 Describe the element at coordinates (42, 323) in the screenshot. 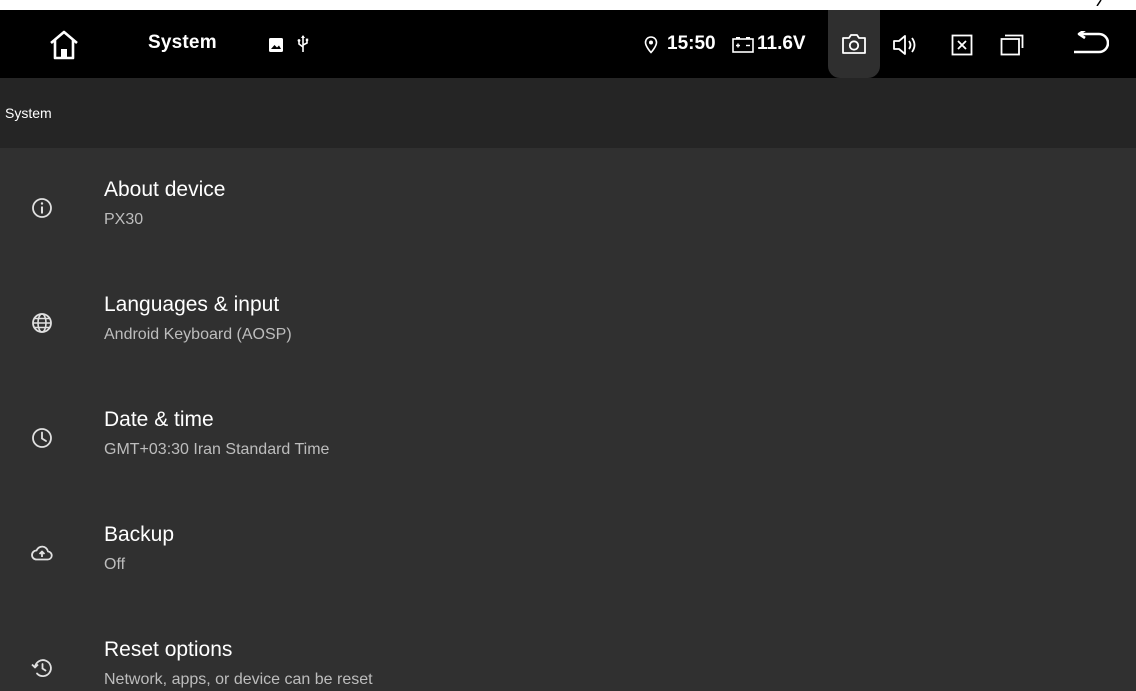

I see `globe-icon` at that location.